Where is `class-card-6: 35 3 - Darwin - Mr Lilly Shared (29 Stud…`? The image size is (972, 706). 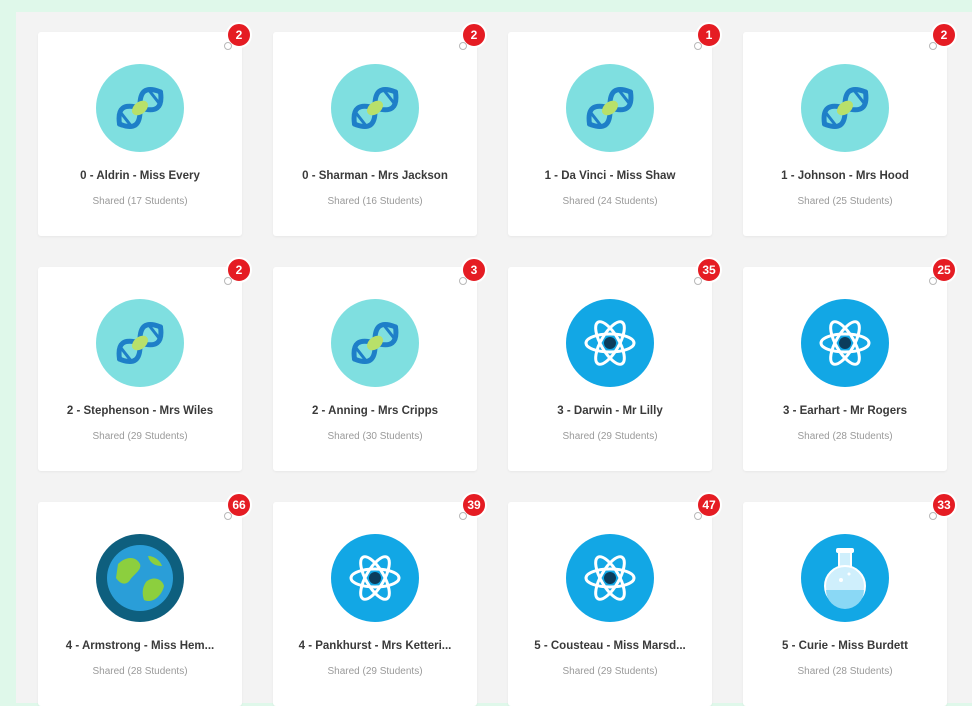
class-card-6: 35 3 - Darwin - Mr Lilly Shared (29 Stud… is located at coordinates (615, 364).